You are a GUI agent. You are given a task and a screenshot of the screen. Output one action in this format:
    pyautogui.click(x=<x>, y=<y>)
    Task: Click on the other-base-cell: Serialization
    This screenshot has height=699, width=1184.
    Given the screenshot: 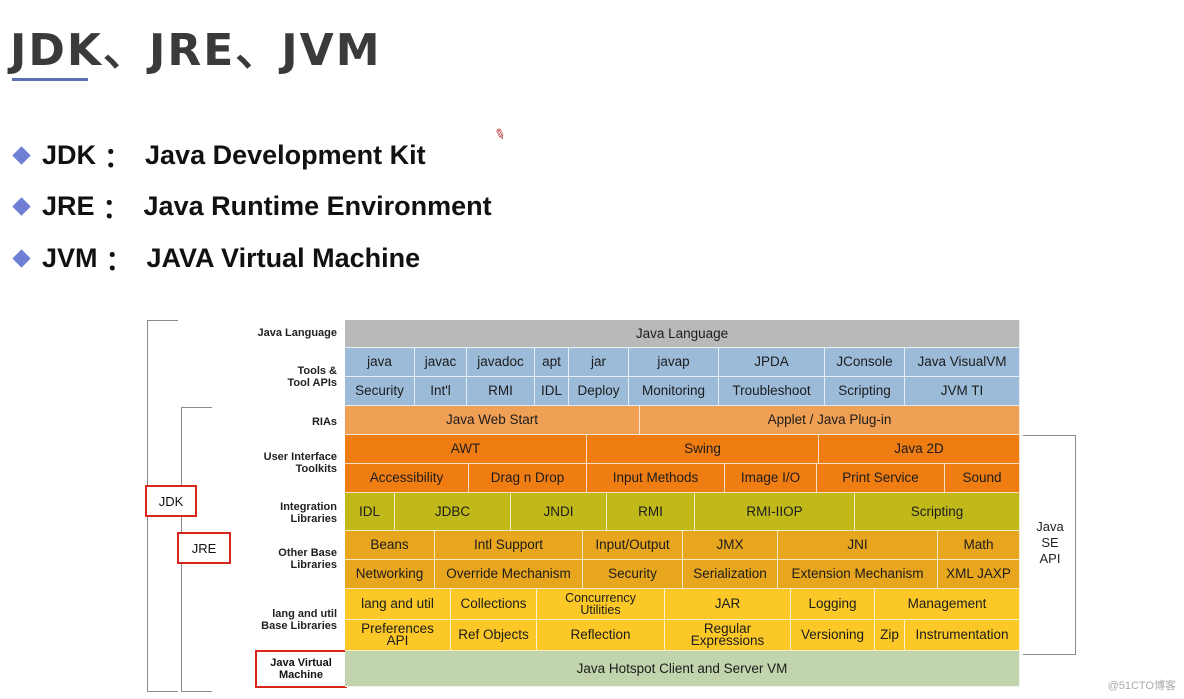 What is the action you would take?
    pyautogui.click(x=730, y=574)
    